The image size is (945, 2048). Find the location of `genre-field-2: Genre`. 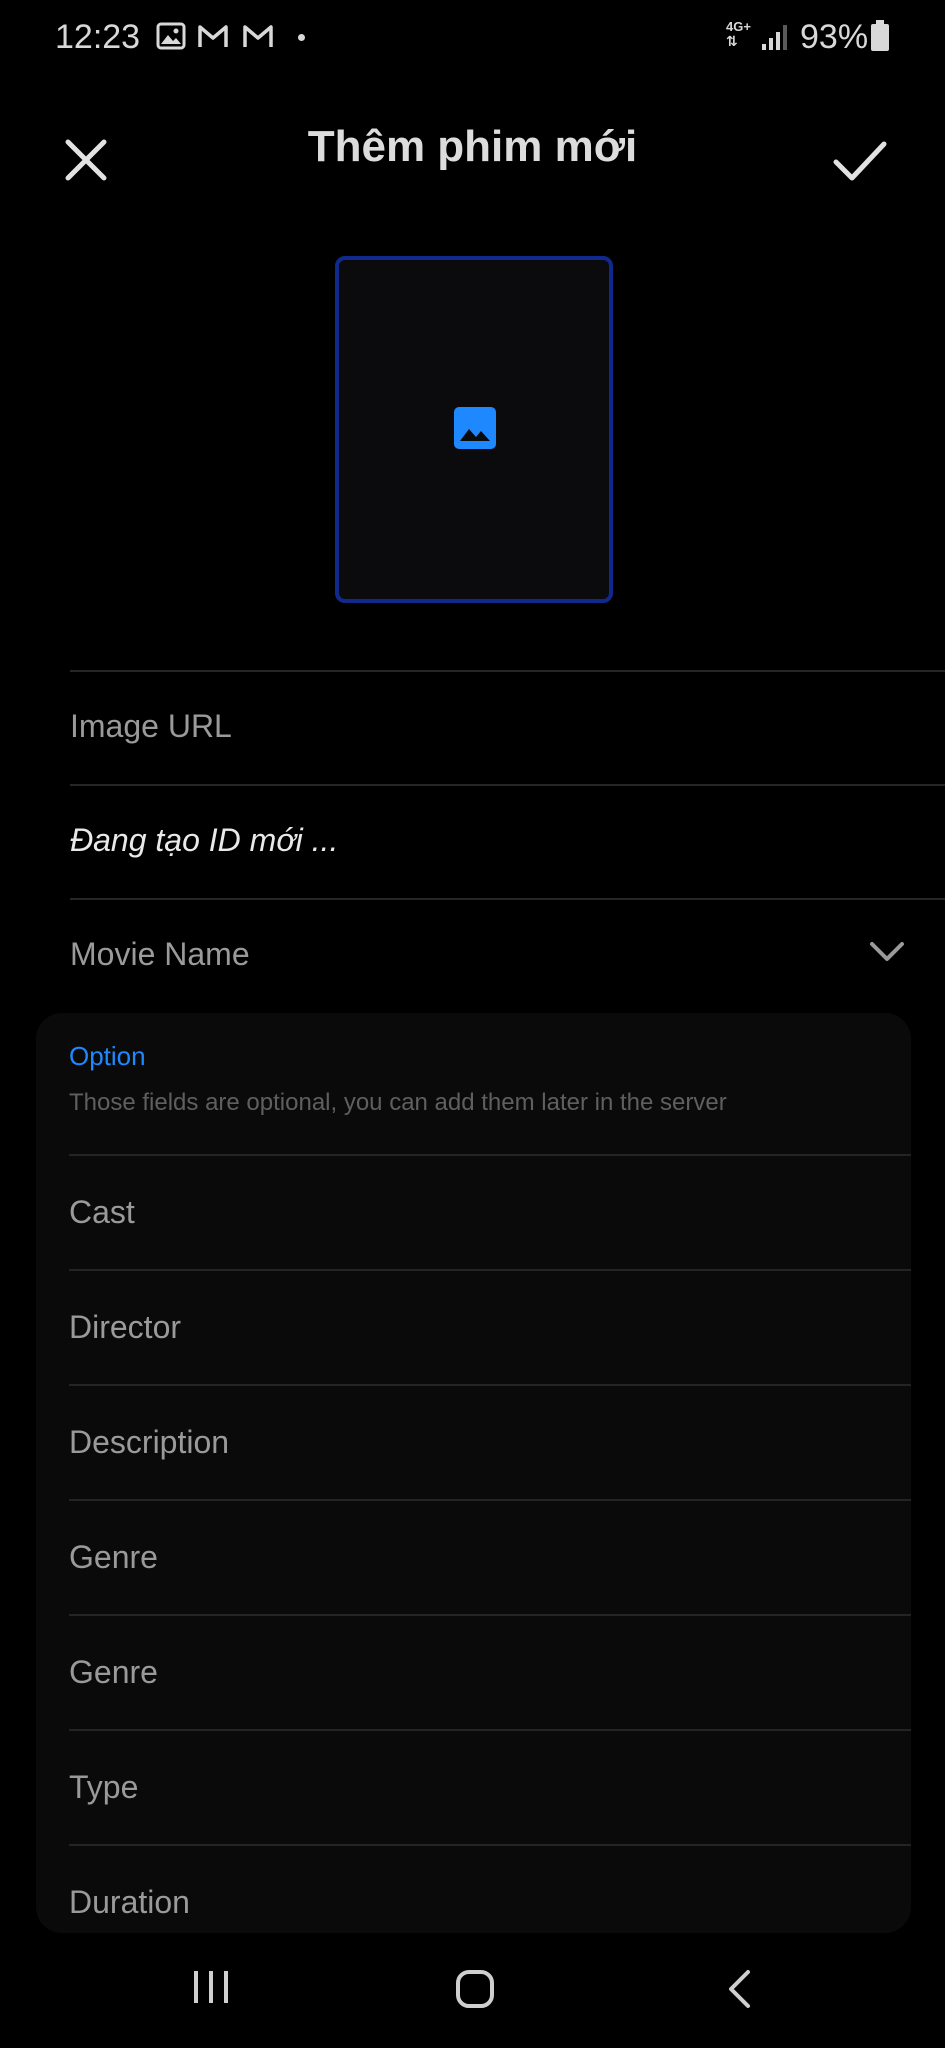

genre-field-2: Genre is located at coordinates (490, 1671).